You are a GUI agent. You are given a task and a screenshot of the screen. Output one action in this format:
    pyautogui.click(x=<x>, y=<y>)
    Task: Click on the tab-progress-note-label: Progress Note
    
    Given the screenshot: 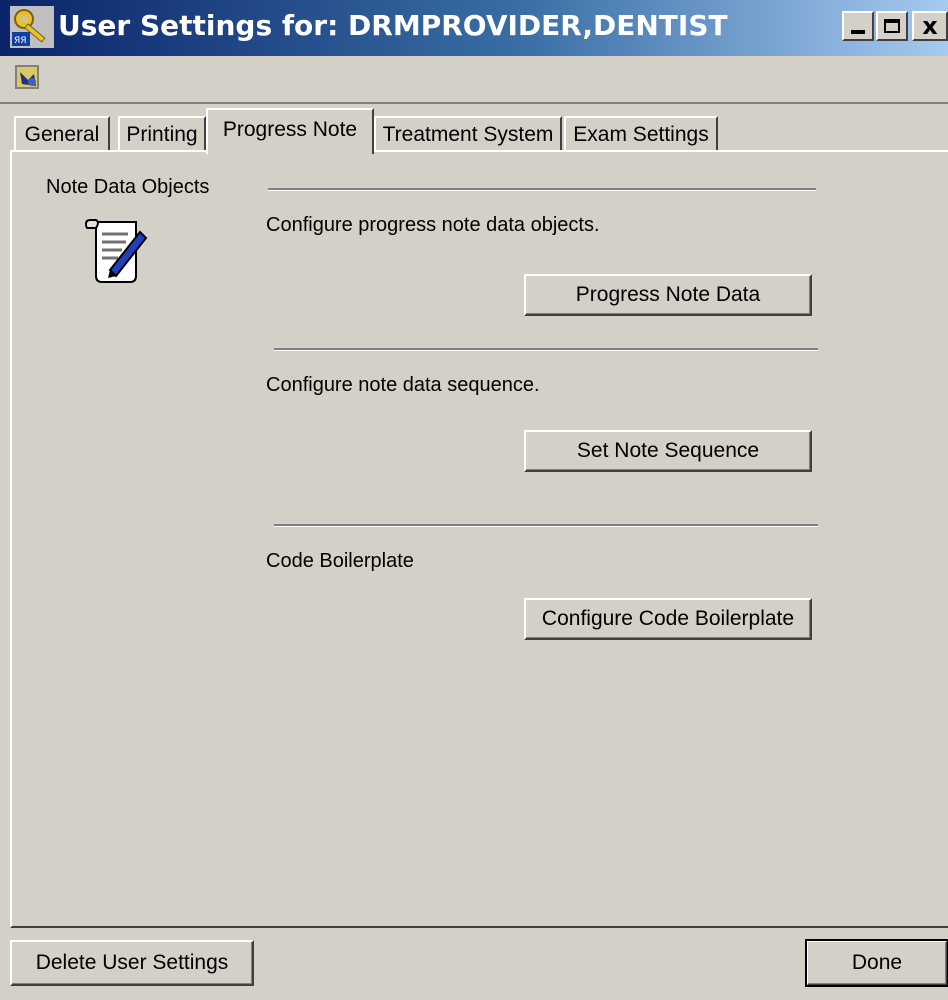 What is the action you would take?
    pyautogui.click(x=290, y=129)
    